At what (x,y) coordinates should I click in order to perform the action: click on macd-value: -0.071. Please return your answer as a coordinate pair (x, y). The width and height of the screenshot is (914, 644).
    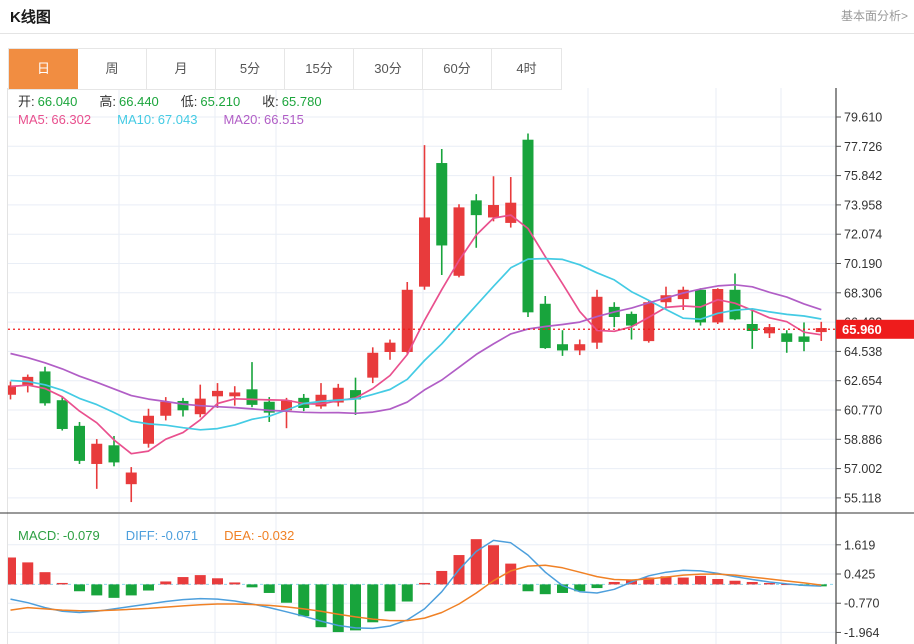
    Looking at the image, I should click on (180, 535).